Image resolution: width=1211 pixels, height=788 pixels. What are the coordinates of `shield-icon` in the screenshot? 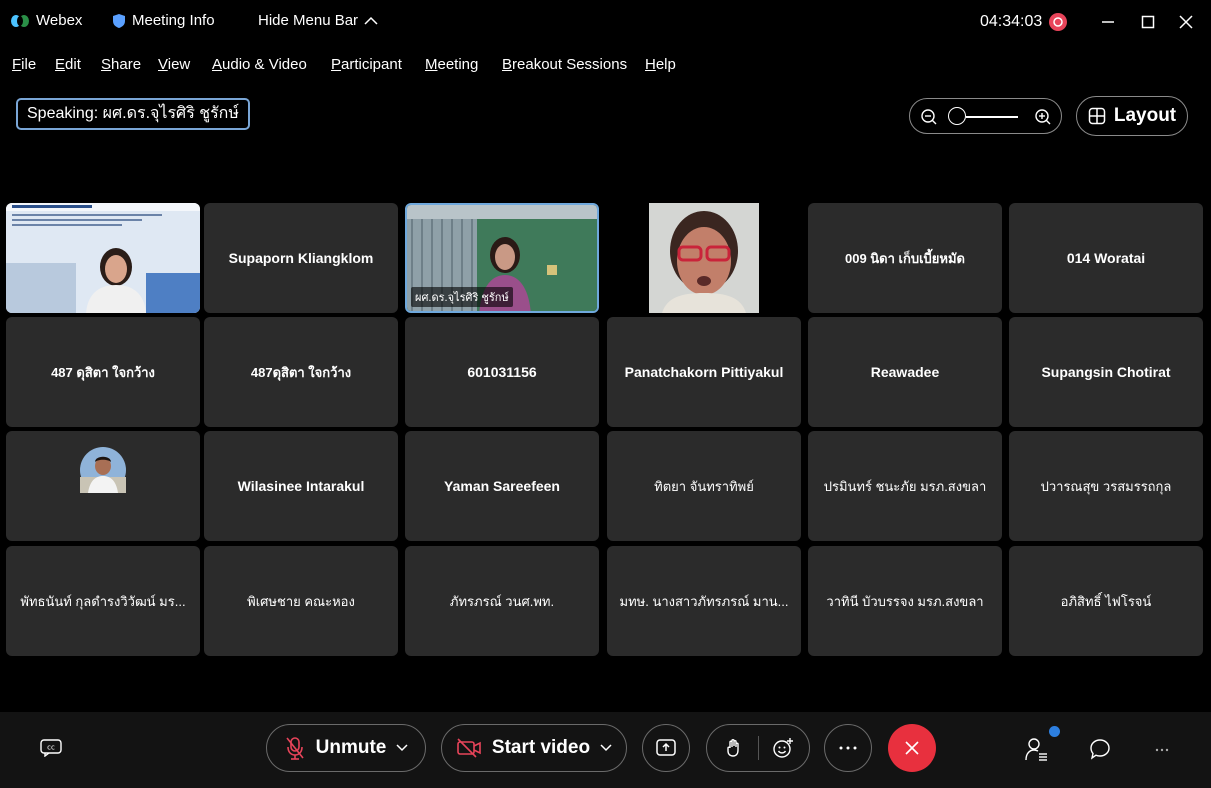 It's located at (119, 21).